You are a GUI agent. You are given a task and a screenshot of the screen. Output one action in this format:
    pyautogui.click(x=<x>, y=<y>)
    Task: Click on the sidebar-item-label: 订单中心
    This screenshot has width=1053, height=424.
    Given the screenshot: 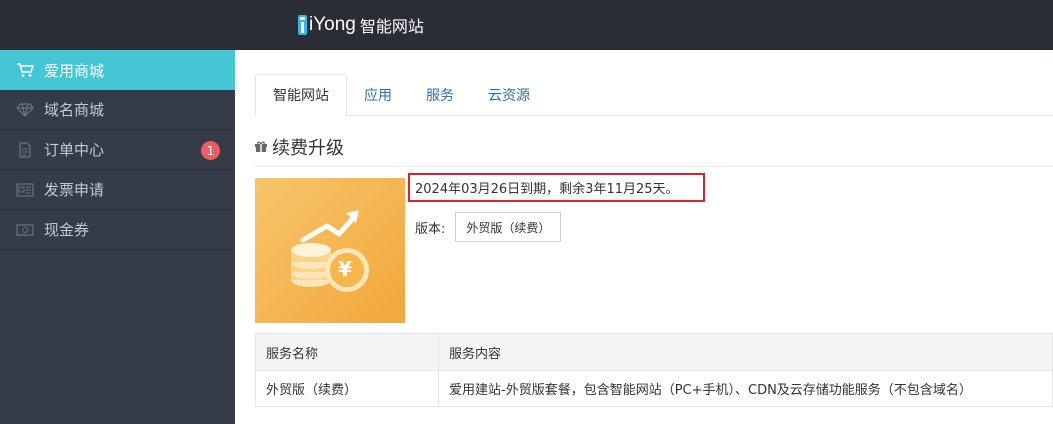 What is the action you would take?
    pyautogui.click(x=74, y=150)
    